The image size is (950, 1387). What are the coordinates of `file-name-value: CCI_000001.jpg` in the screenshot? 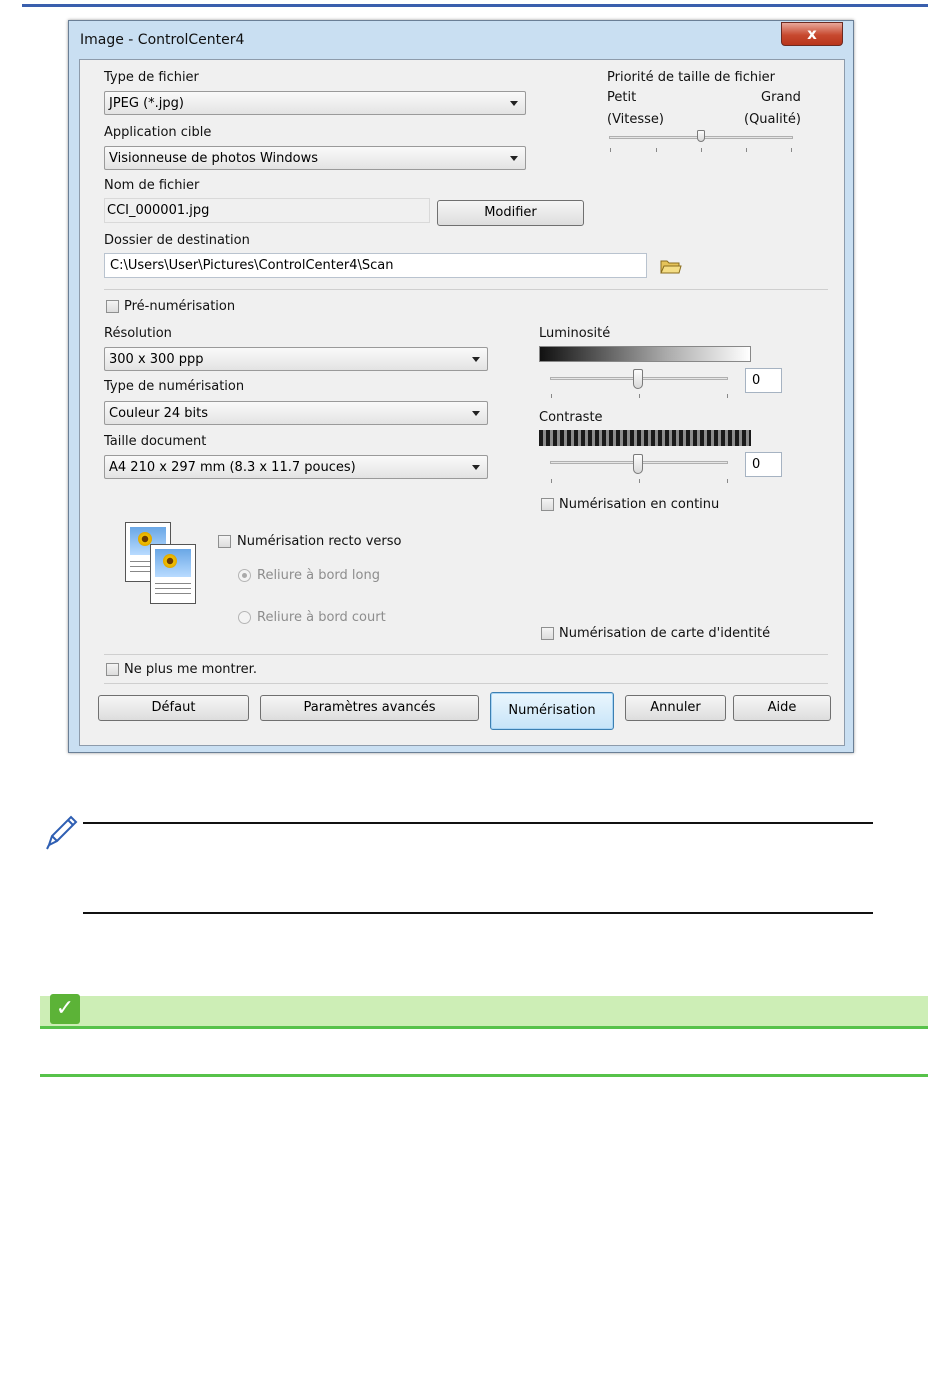 It's located at (158, 210).